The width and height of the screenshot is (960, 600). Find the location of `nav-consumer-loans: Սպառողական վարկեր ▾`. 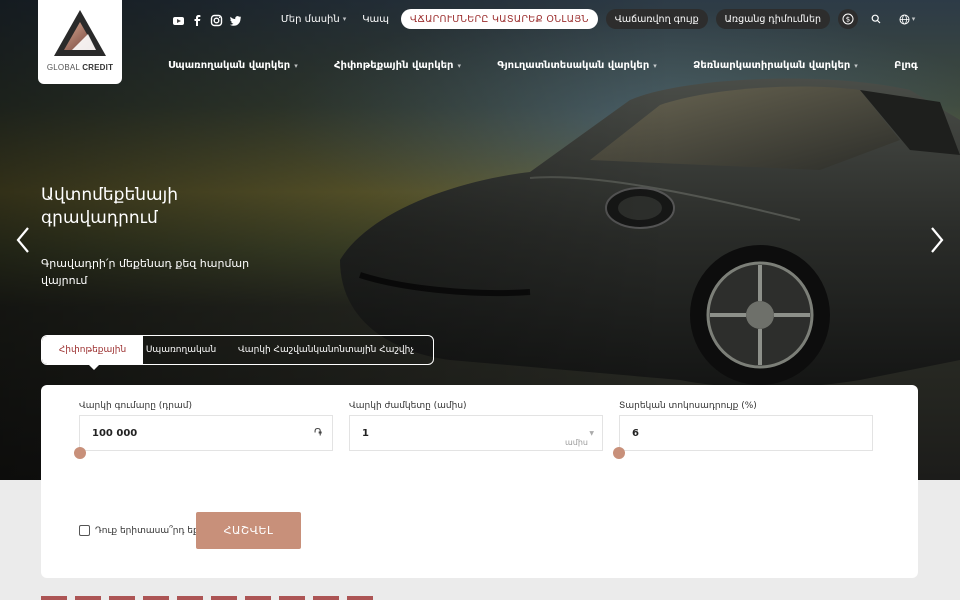

nav-consumer-loans: Սպառողական վարկեր ▾ is located at coordinates (233, 65).